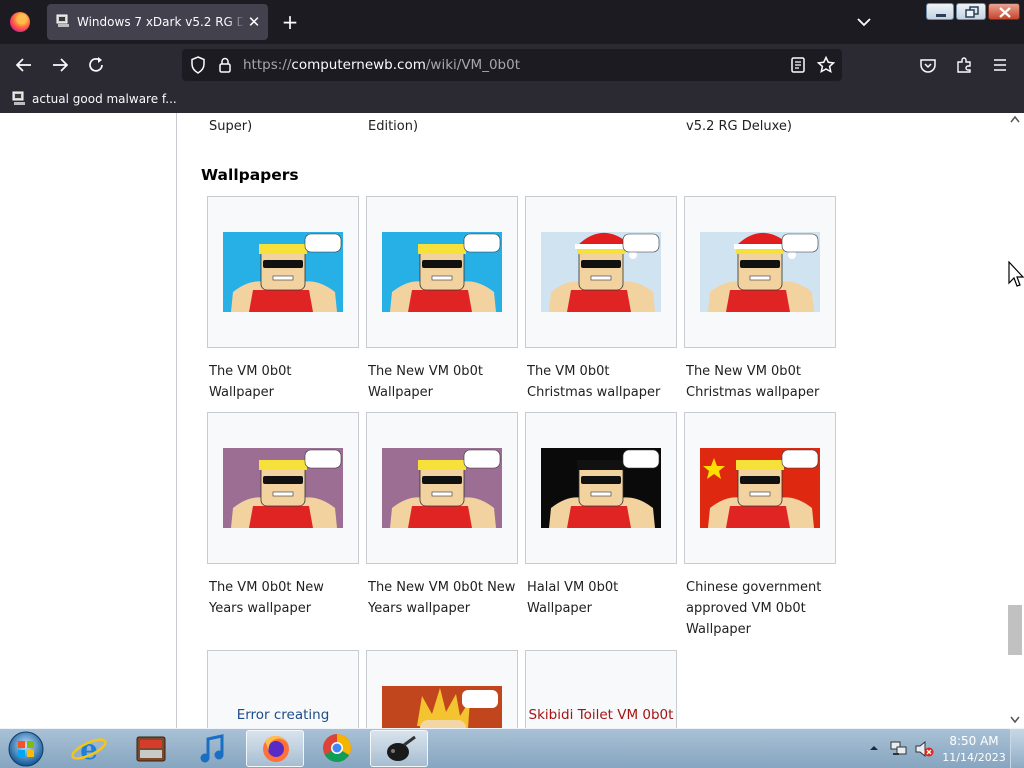  Describe the element at coordinates (401, 748) in the screenshot. I see `ink-icon` at that location.